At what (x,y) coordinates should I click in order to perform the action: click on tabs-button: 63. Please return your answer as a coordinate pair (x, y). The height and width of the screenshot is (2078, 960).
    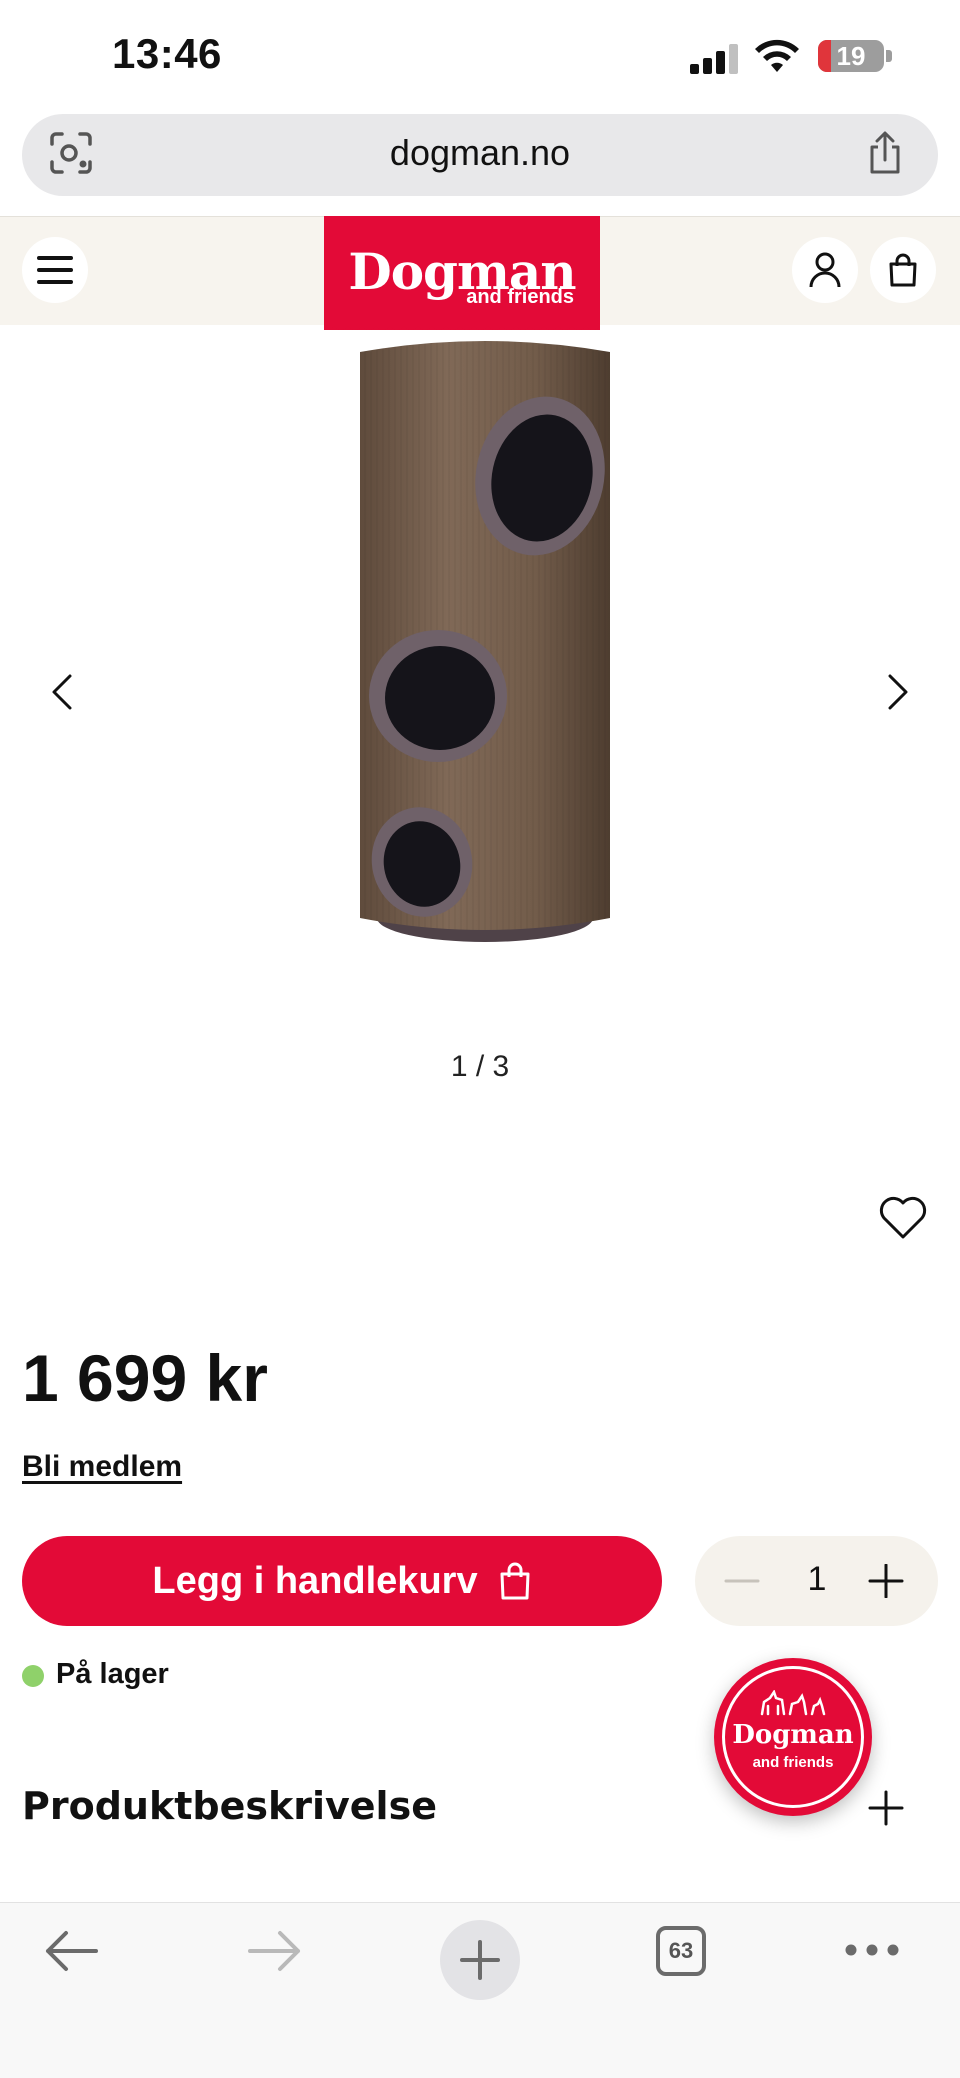
    Looking at the image, I should click on (681, 1951).